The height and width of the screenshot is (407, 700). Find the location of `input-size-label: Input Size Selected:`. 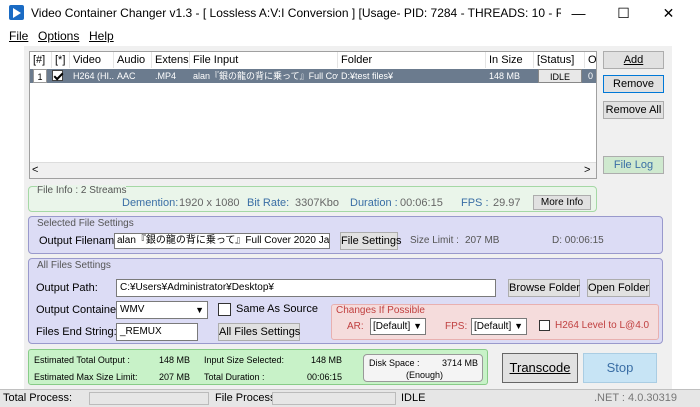

input-size-label: Input Size Selected: is located at coordinates (244, 360).